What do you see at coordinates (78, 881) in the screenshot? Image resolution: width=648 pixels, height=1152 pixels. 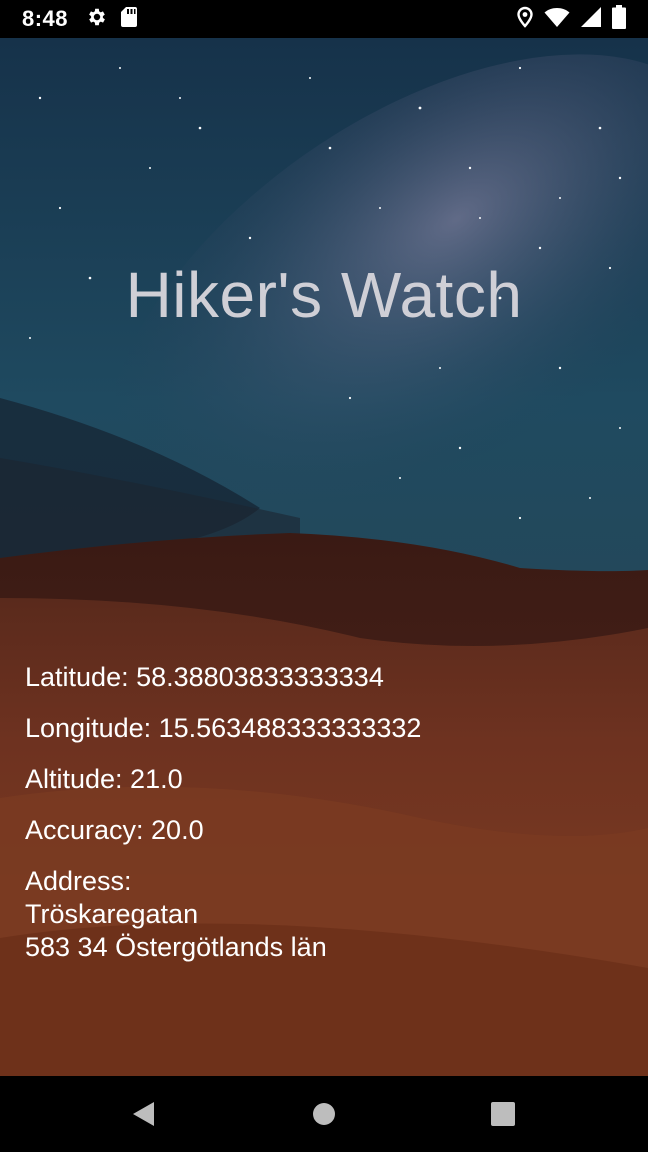 I see `address-label: Address:` at bounding box center [78, 881].